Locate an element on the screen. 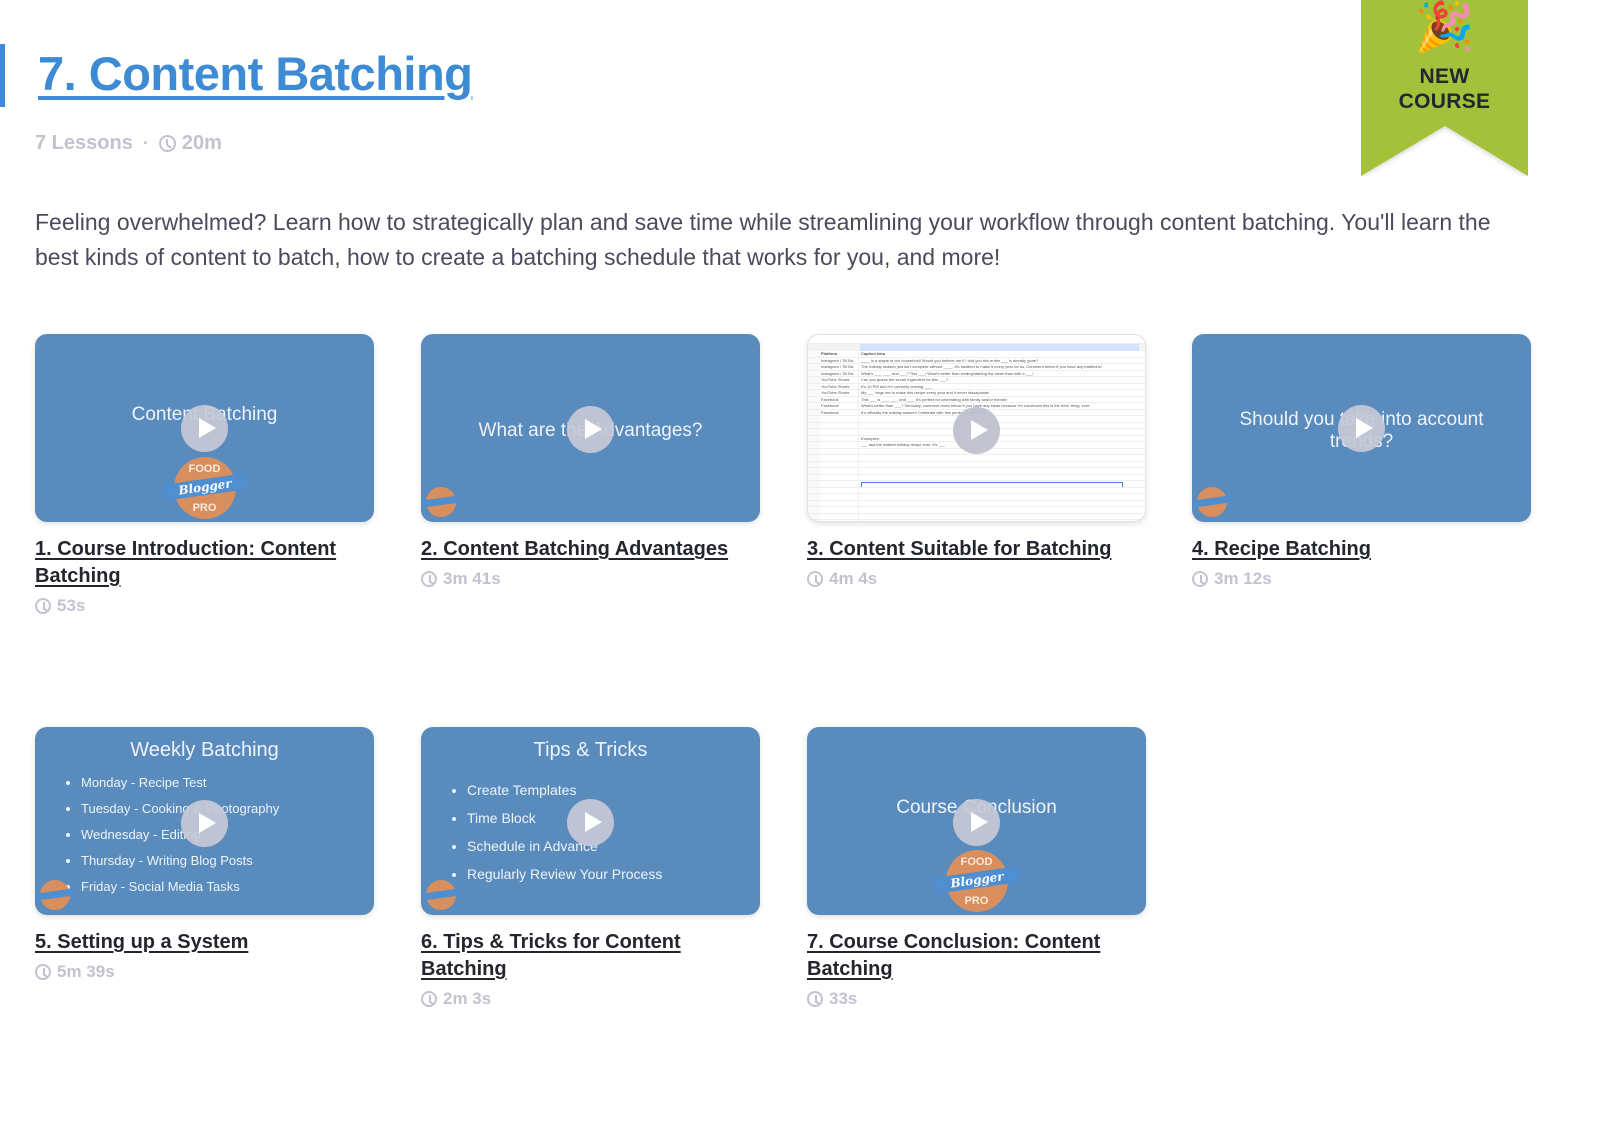 The image size is (1598, 1142). total-duration: 20m is located at coordinates (201, 143).